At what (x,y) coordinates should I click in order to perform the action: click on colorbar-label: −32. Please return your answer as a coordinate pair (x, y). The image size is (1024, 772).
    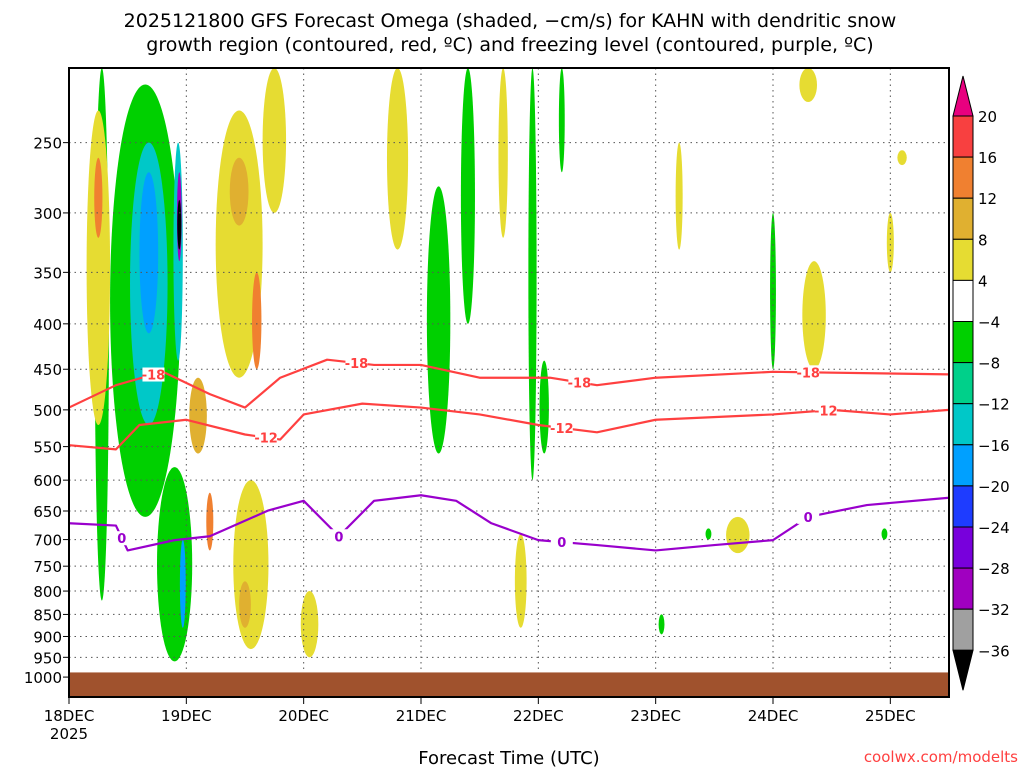
    Looking at the image, I should click on (994, 610).